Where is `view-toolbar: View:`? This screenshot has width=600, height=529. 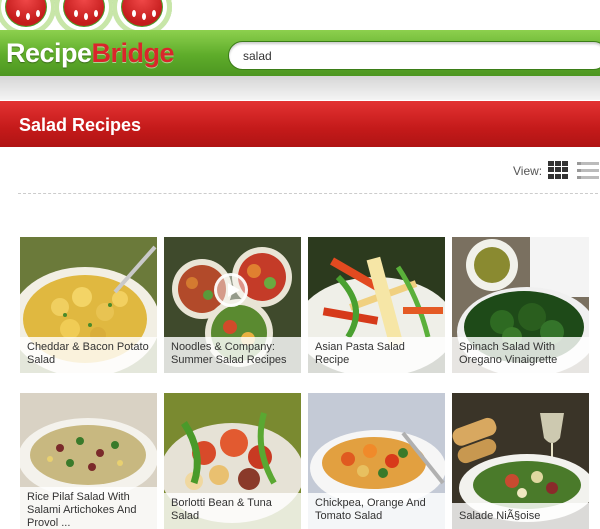 view-toolbar: View: is located at coordinates (300, 170).